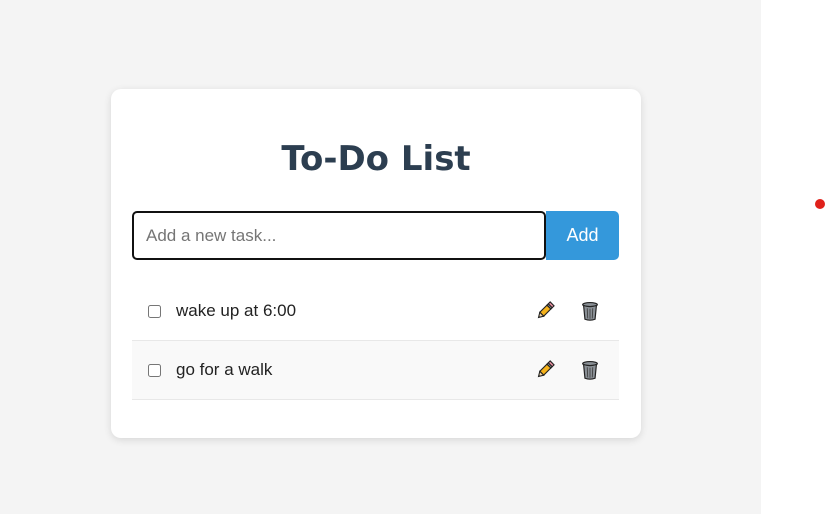  Describe the element at coordinates (375, 311) in the screenshot. I see `task-item: wake up at 6:00` at that location.